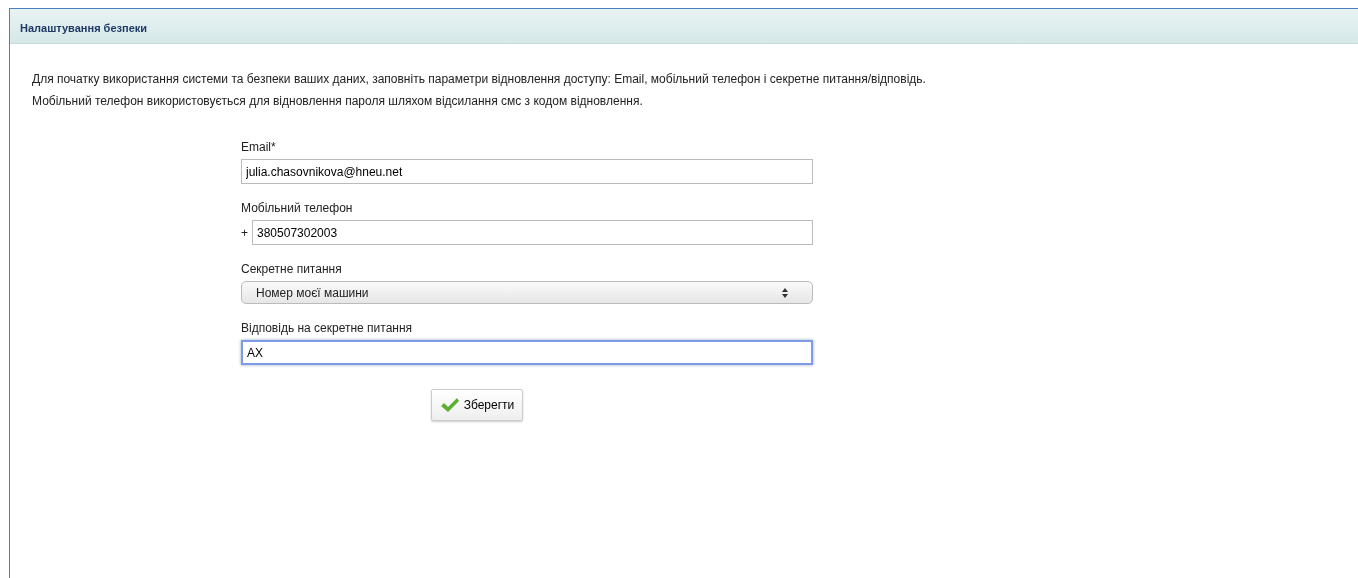 Image resolution: width=1358 pixels, height=578 pixels. Describe the element at coordinates (785, 292) in the screenshot. I see `dropdown-arrows-icon` at that location.